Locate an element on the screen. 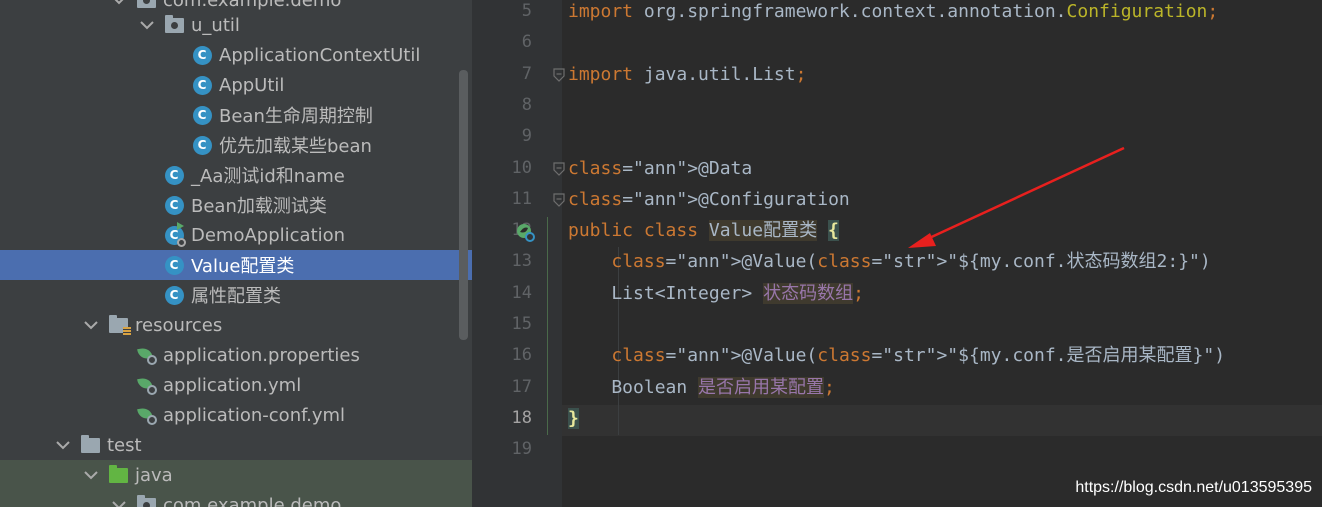 The image size is (1322, 507). current-line-highlight is located at coordinates (942, 420).